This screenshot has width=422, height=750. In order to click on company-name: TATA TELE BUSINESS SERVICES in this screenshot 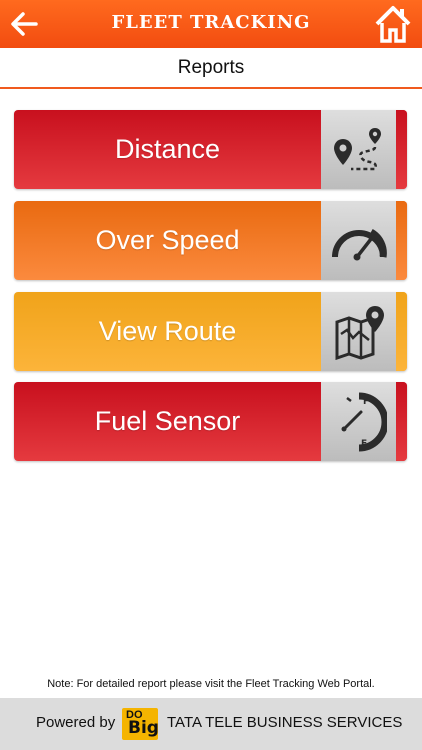, I will do `click(285, 722)`.